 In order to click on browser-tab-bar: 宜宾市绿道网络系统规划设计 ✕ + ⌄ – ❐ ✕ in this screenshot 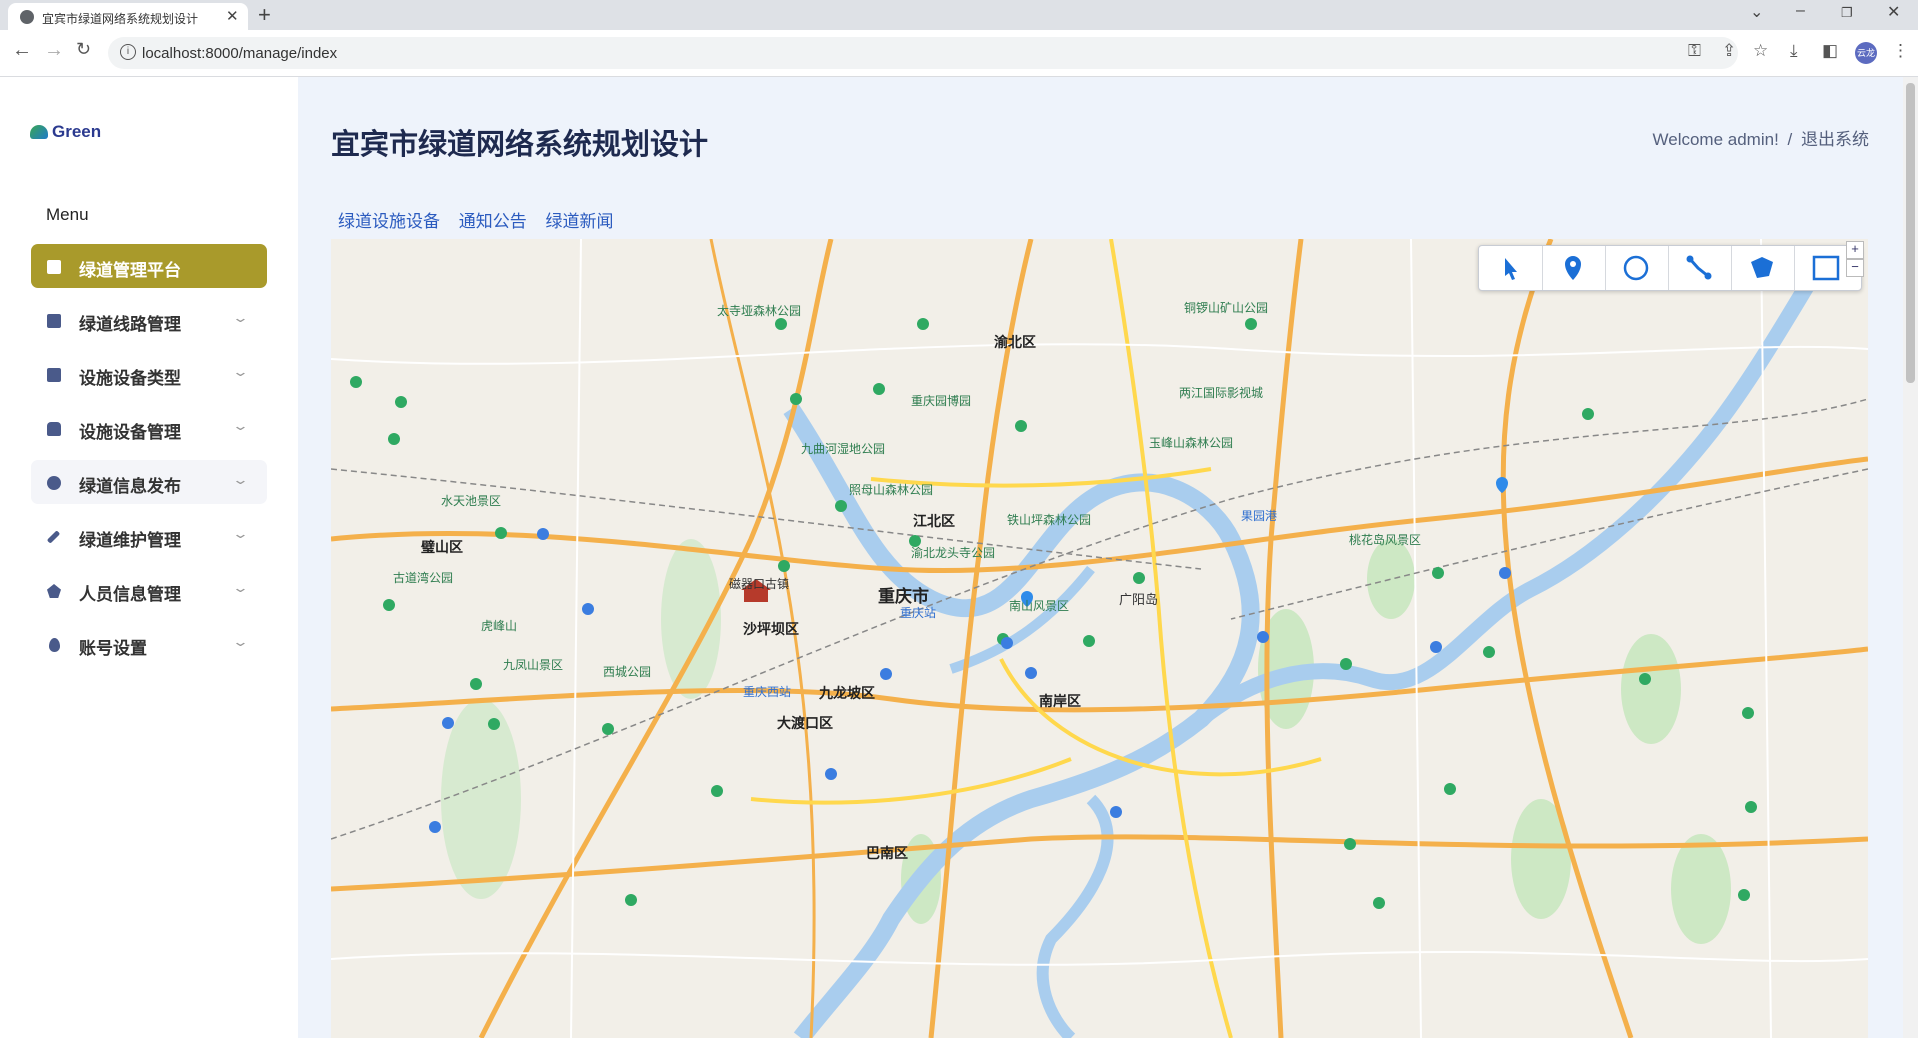, I will do `click(959, 15)`.